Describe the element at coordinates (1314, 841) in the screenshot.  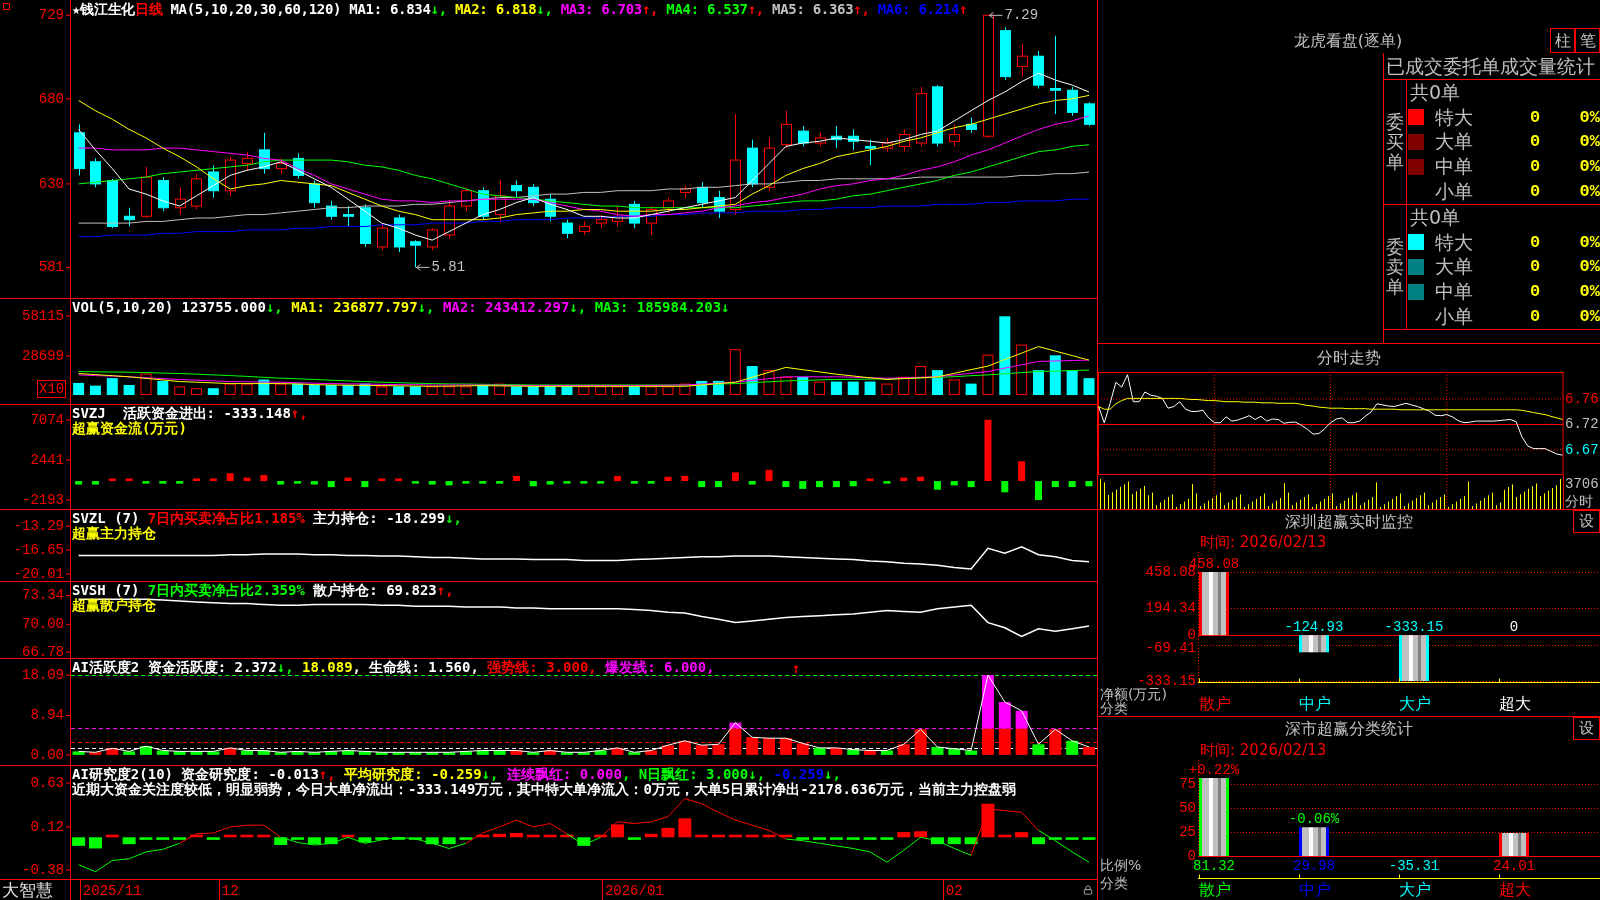
I see `ratio-bar` at that location.